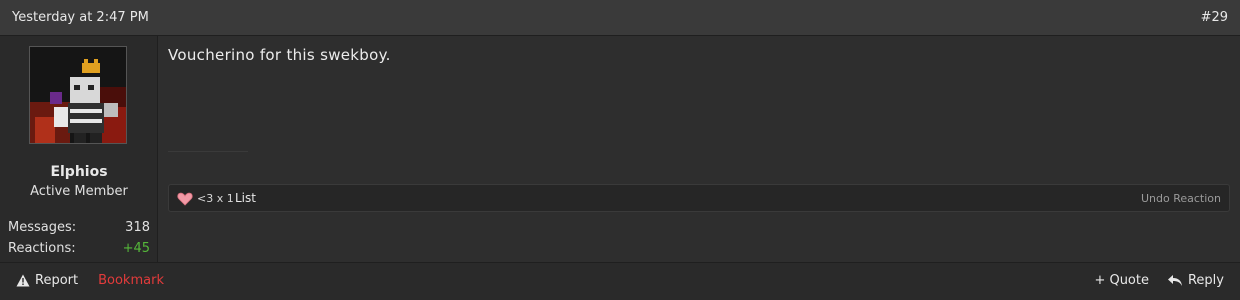  What do you see at coordinates (1205, 280) in the screenshot?
I see `reply-label: Reply` at bounding box center [1205, 280].